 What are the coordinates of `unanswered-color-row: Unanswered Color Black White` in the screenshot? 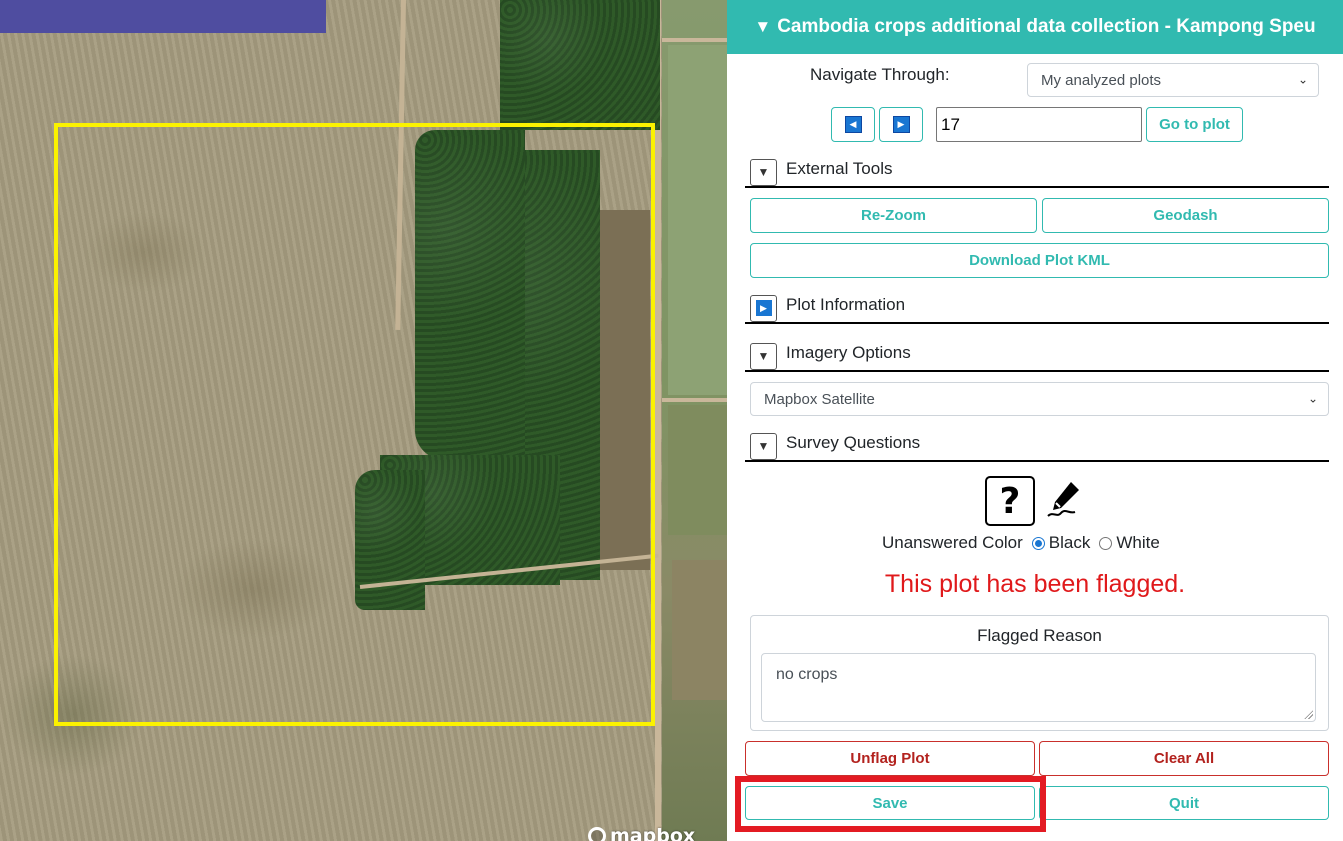 It's located at (1021, 543).